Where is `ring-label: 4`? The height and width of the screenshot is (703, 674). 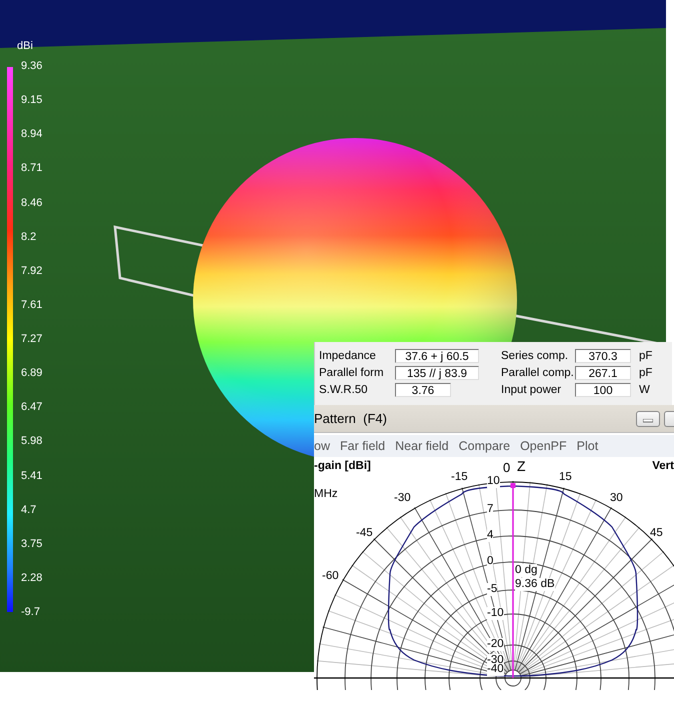
ring-label: 4 is located at coordinates (490, 535).